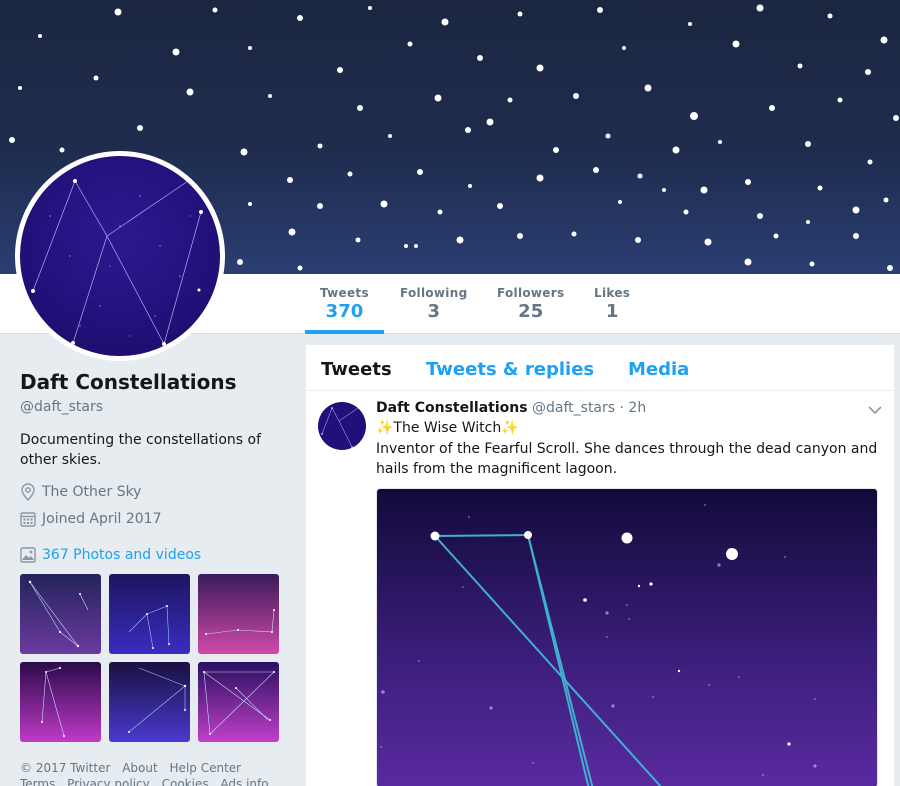 This screenshot has width=900, height=786. What do you see at coordinates (633, 408) in the screenshot?
I see `tweet-timestamp: · 2h` at bounding box center [633, 408].